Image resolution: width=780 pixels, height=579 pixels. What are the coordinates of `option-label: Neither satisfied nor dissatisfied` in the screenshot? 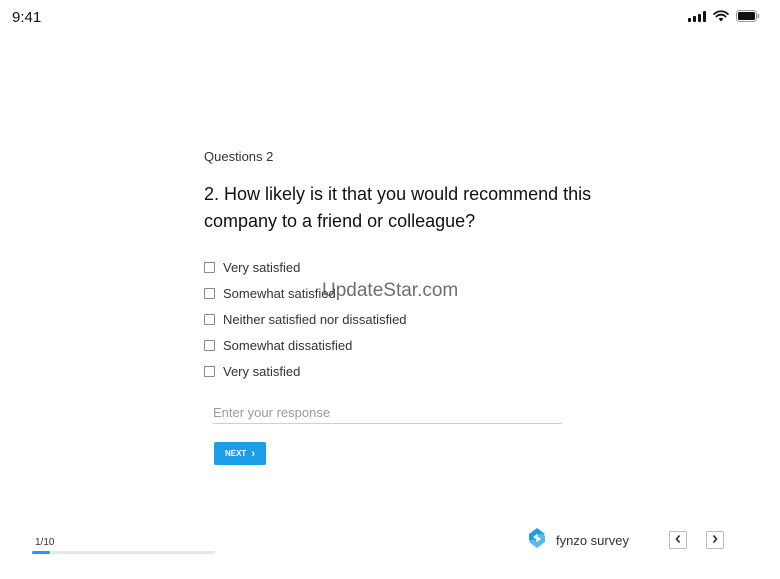 It's located at (315, 319).